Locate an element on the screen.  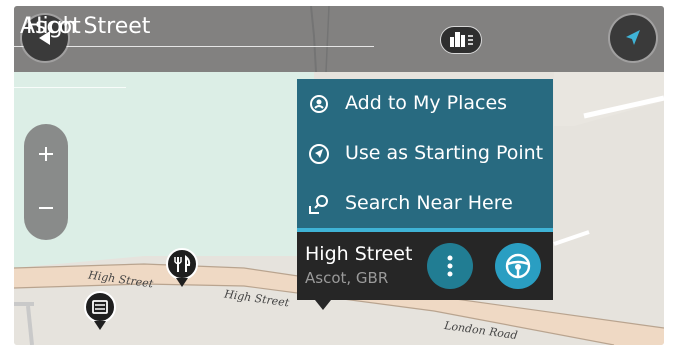
city-input-value: Ascot is located at coordinates (50, 26).